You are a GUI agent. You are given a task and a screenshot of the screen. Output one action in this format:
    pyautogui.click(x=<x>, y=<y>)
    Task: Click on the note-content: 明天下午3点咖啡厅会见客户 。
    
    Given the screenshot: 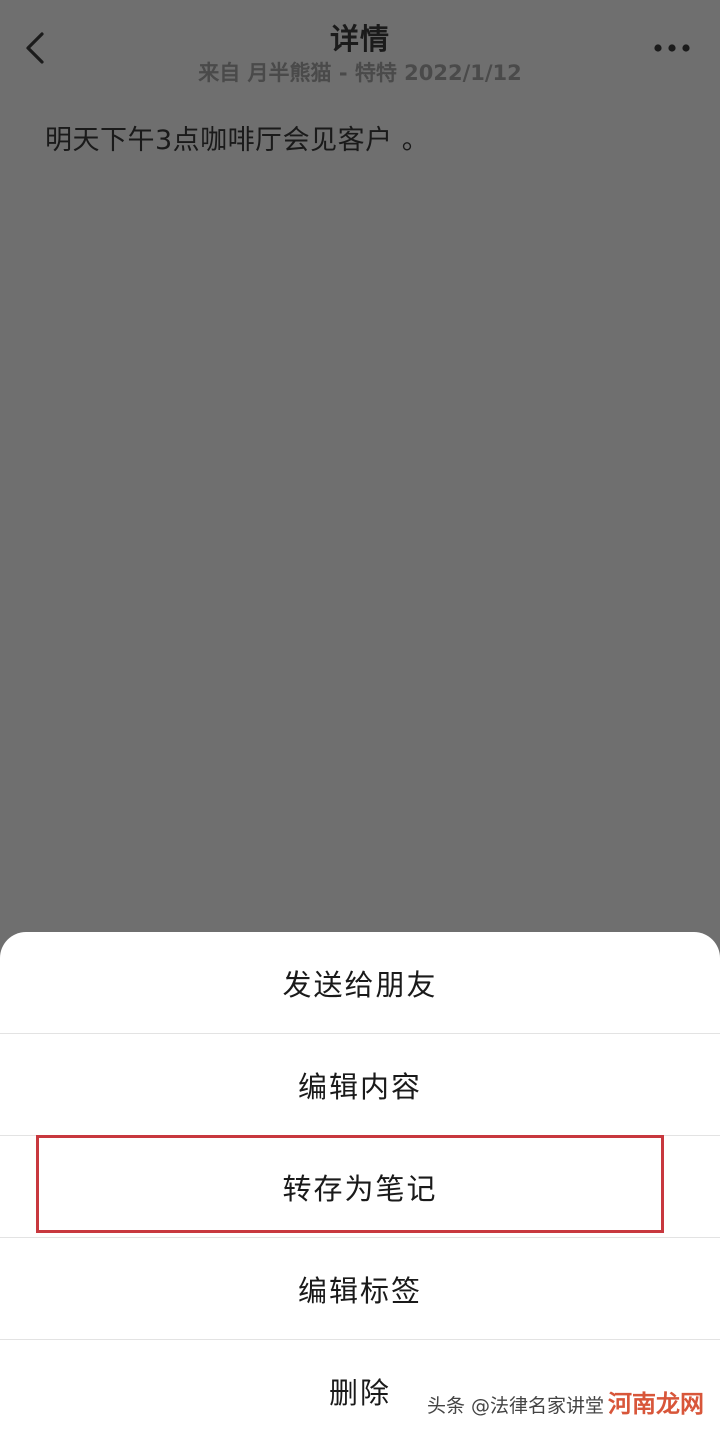 What is the action you would take?
    pyautogui.click(x=237, y=140)
    